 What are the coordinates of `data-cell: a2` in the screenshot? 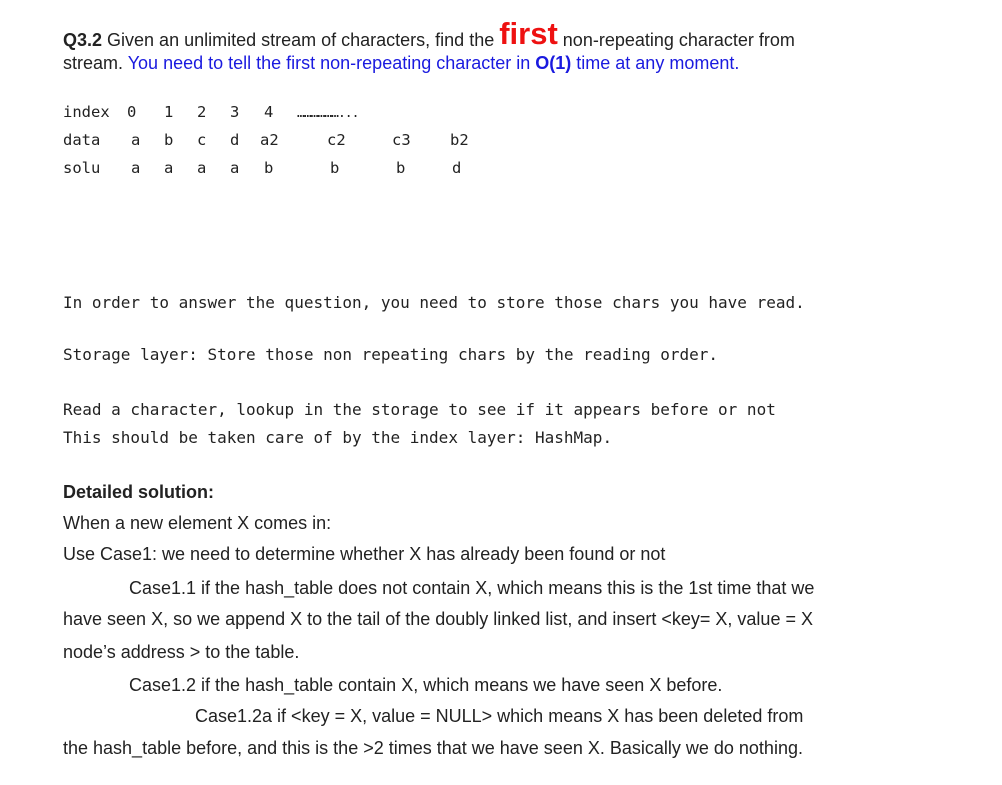 It's located at (269, 140).